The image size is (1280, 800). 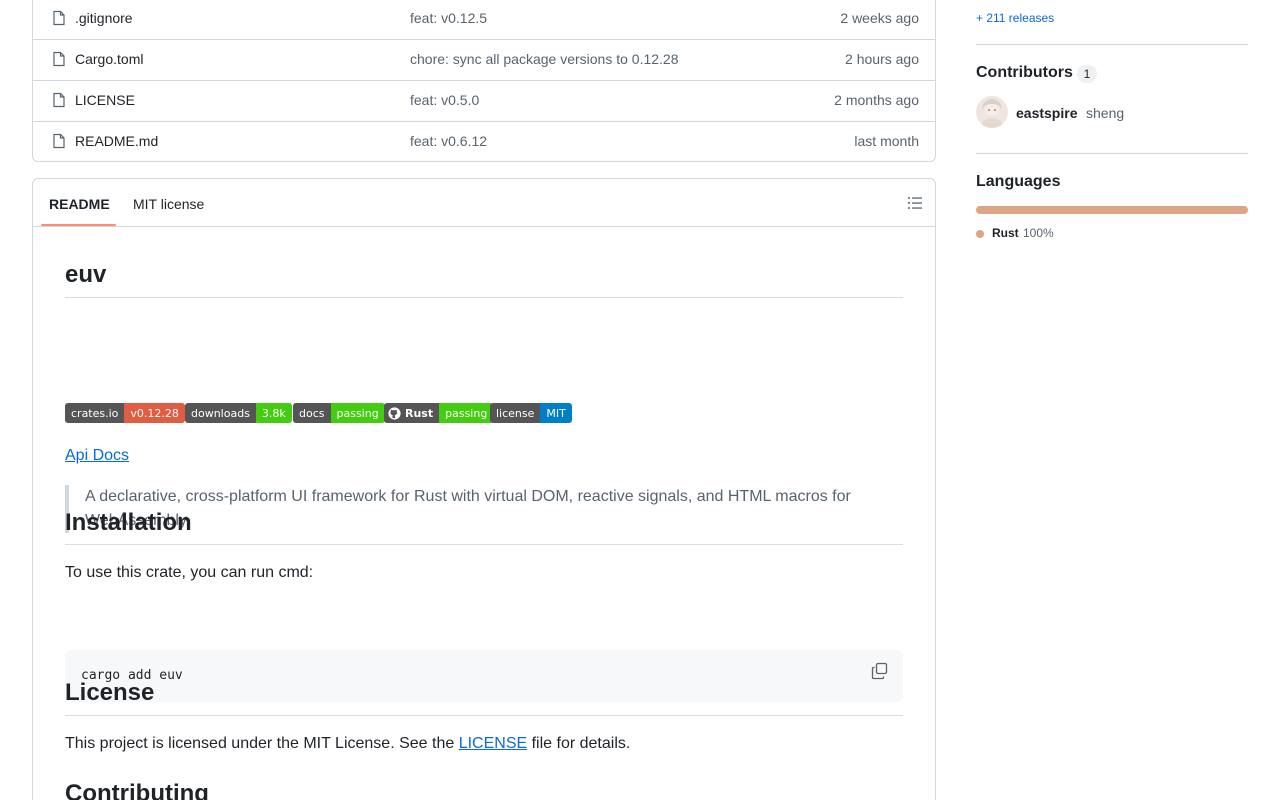 What do you see at coordinates (109, 59) in the screenshot?
I see `file-name-link: Cargo.toml` at bounding box center [109, 59].